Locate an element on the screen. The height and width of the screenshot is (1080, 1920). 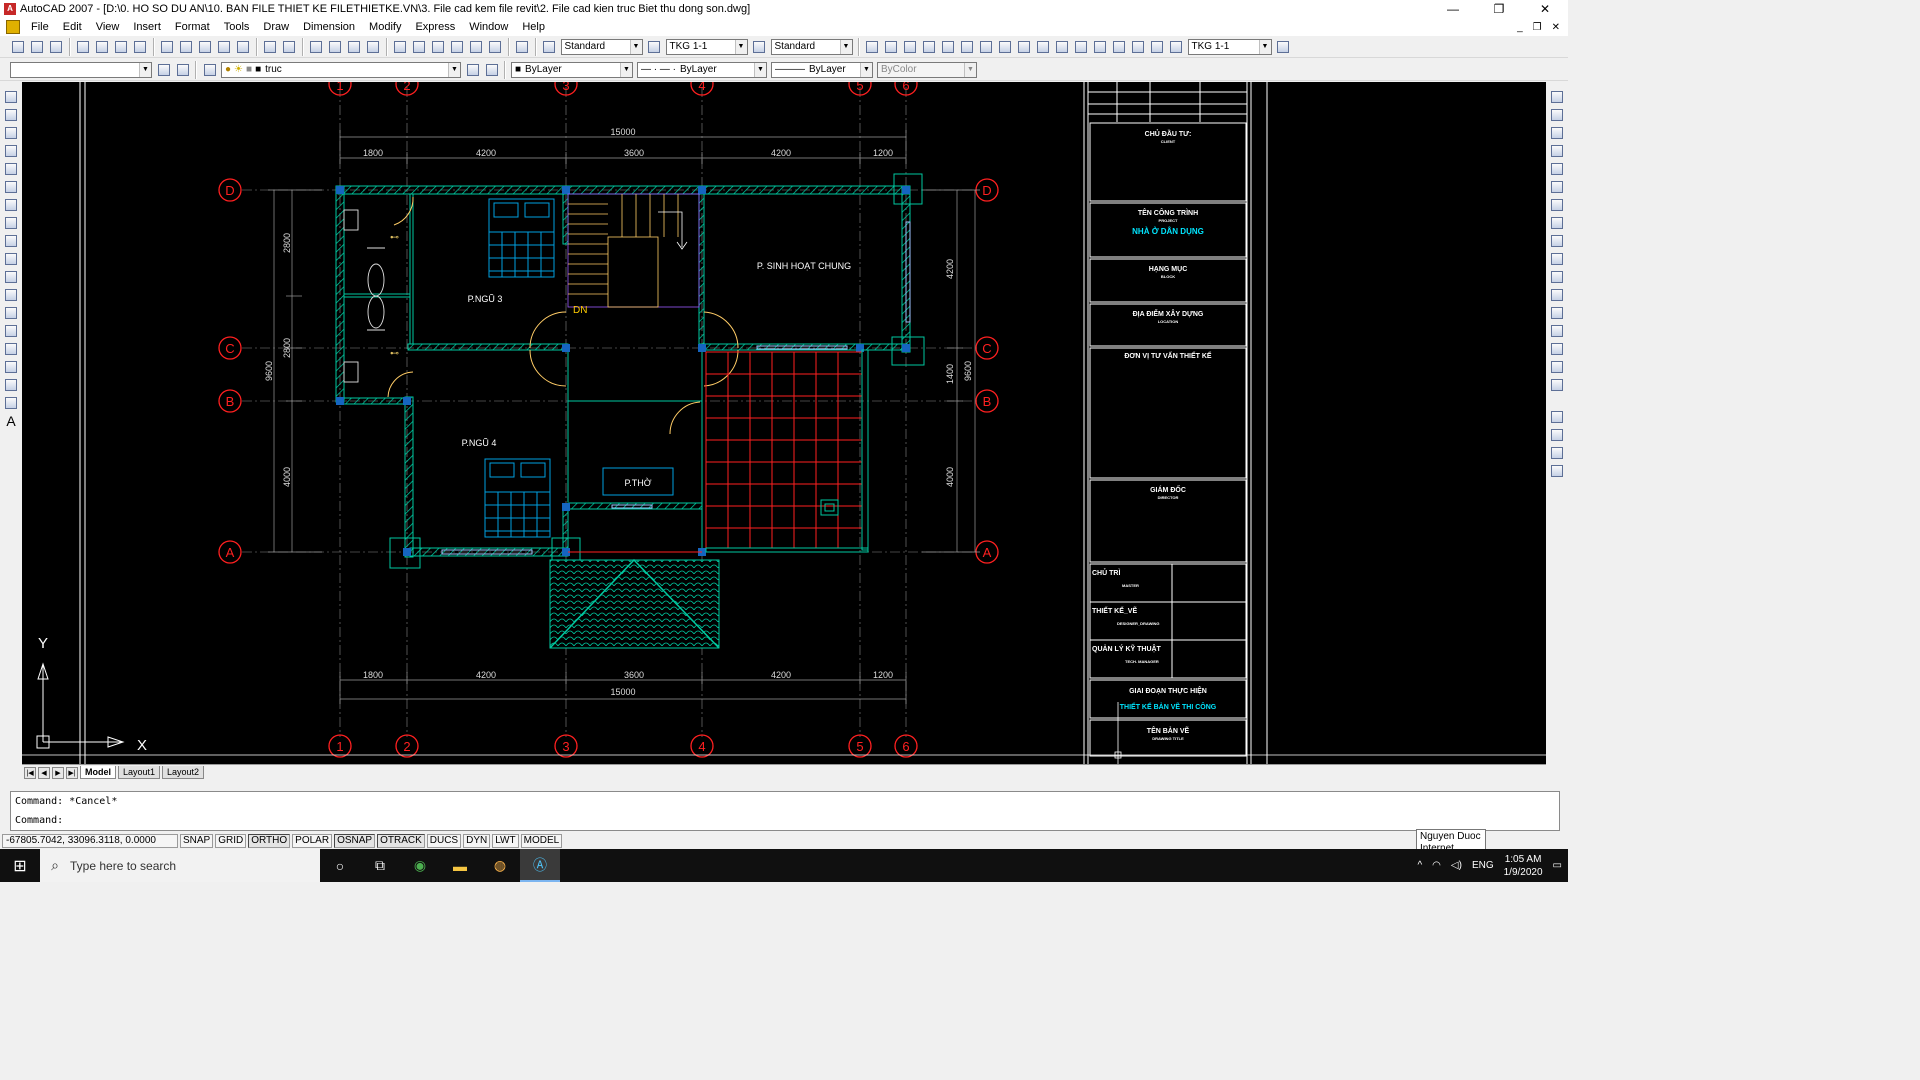
break-at-point-icon is located at coordinates (1557, 295).